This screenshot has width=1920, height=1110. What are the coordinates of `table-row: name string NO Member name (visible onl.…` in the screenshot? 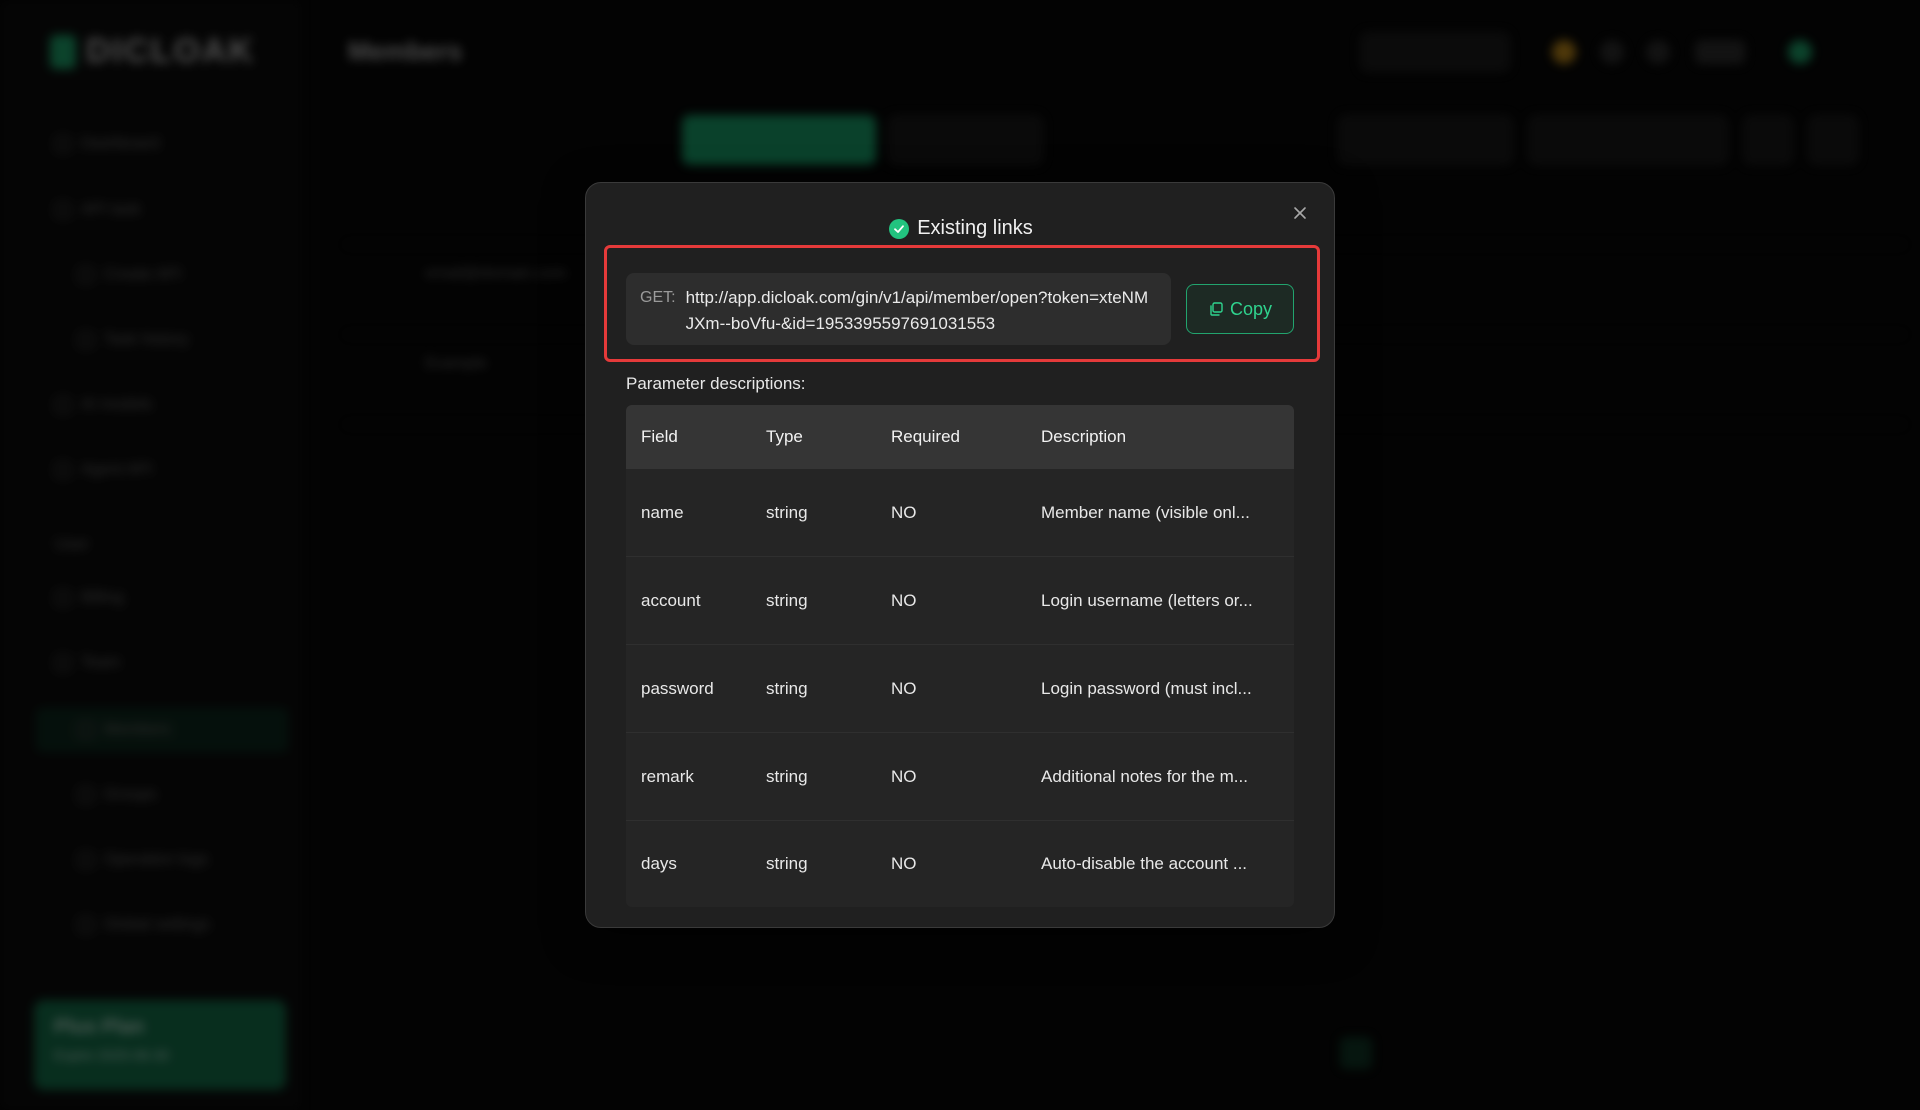 It's located at (960, 513).